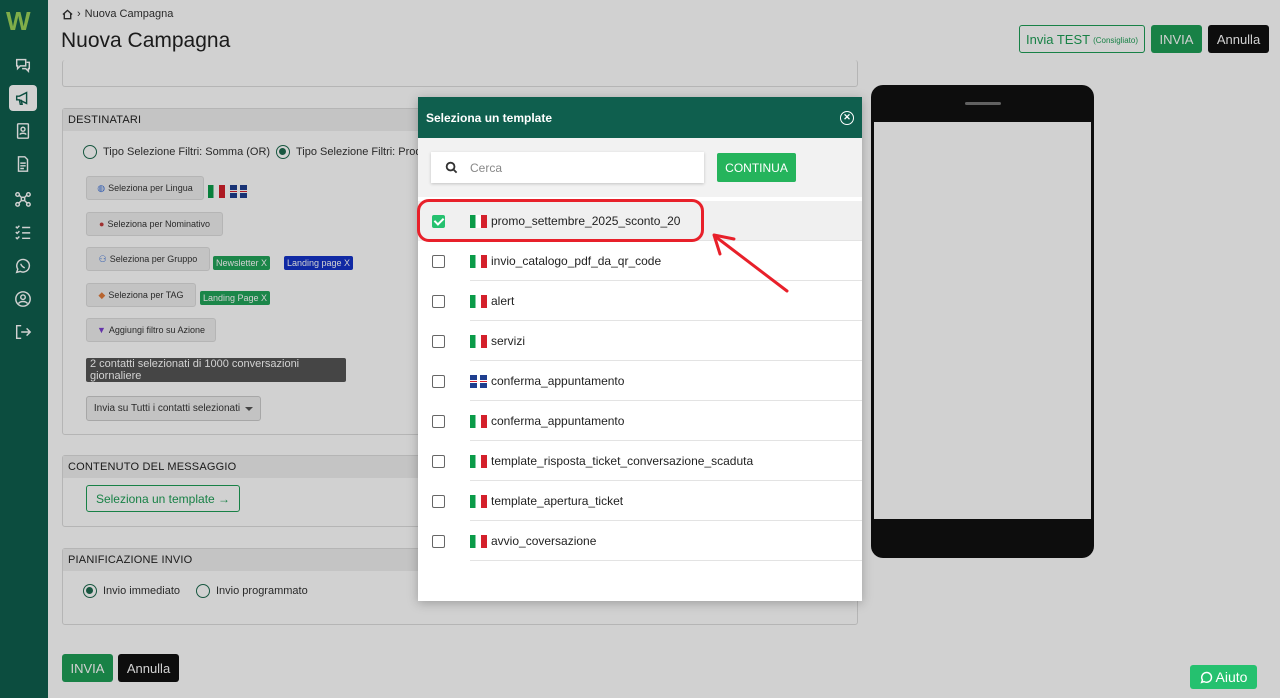  Describe the element at coordinates (557, 501) in the screenshot. I see `template-name: template_apertura_ticket` at that location.